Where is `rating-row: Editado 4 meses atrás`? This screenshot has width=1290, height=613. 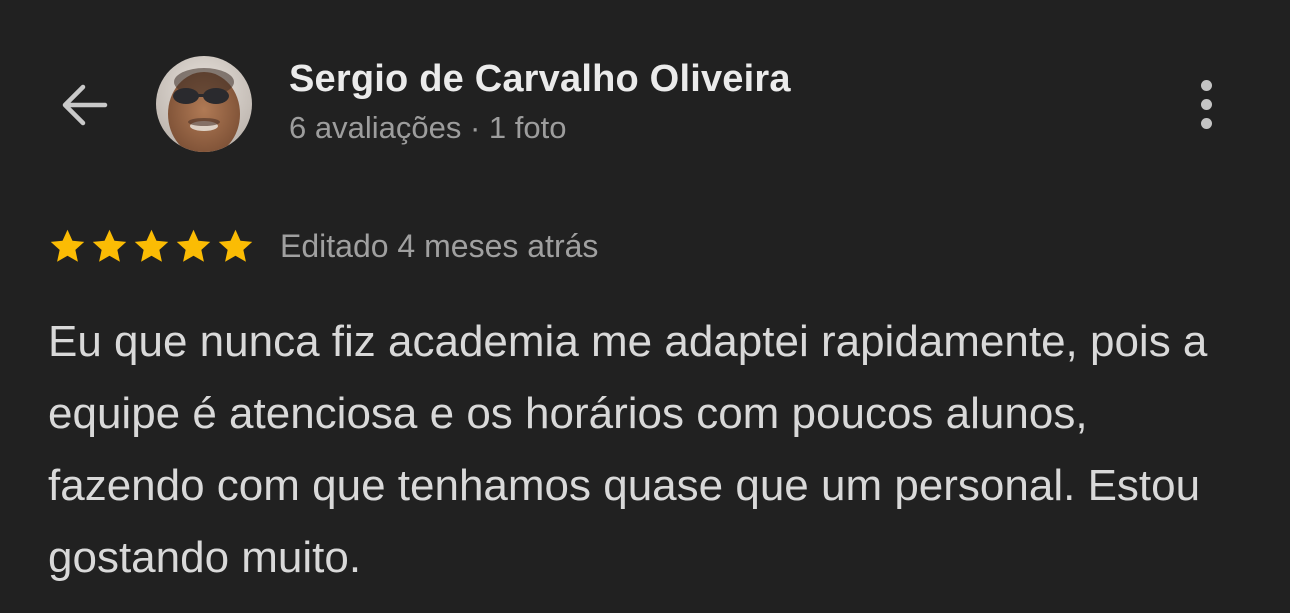 rating-row: Editado 4 meses atrás is located at coordinates (322, 246).